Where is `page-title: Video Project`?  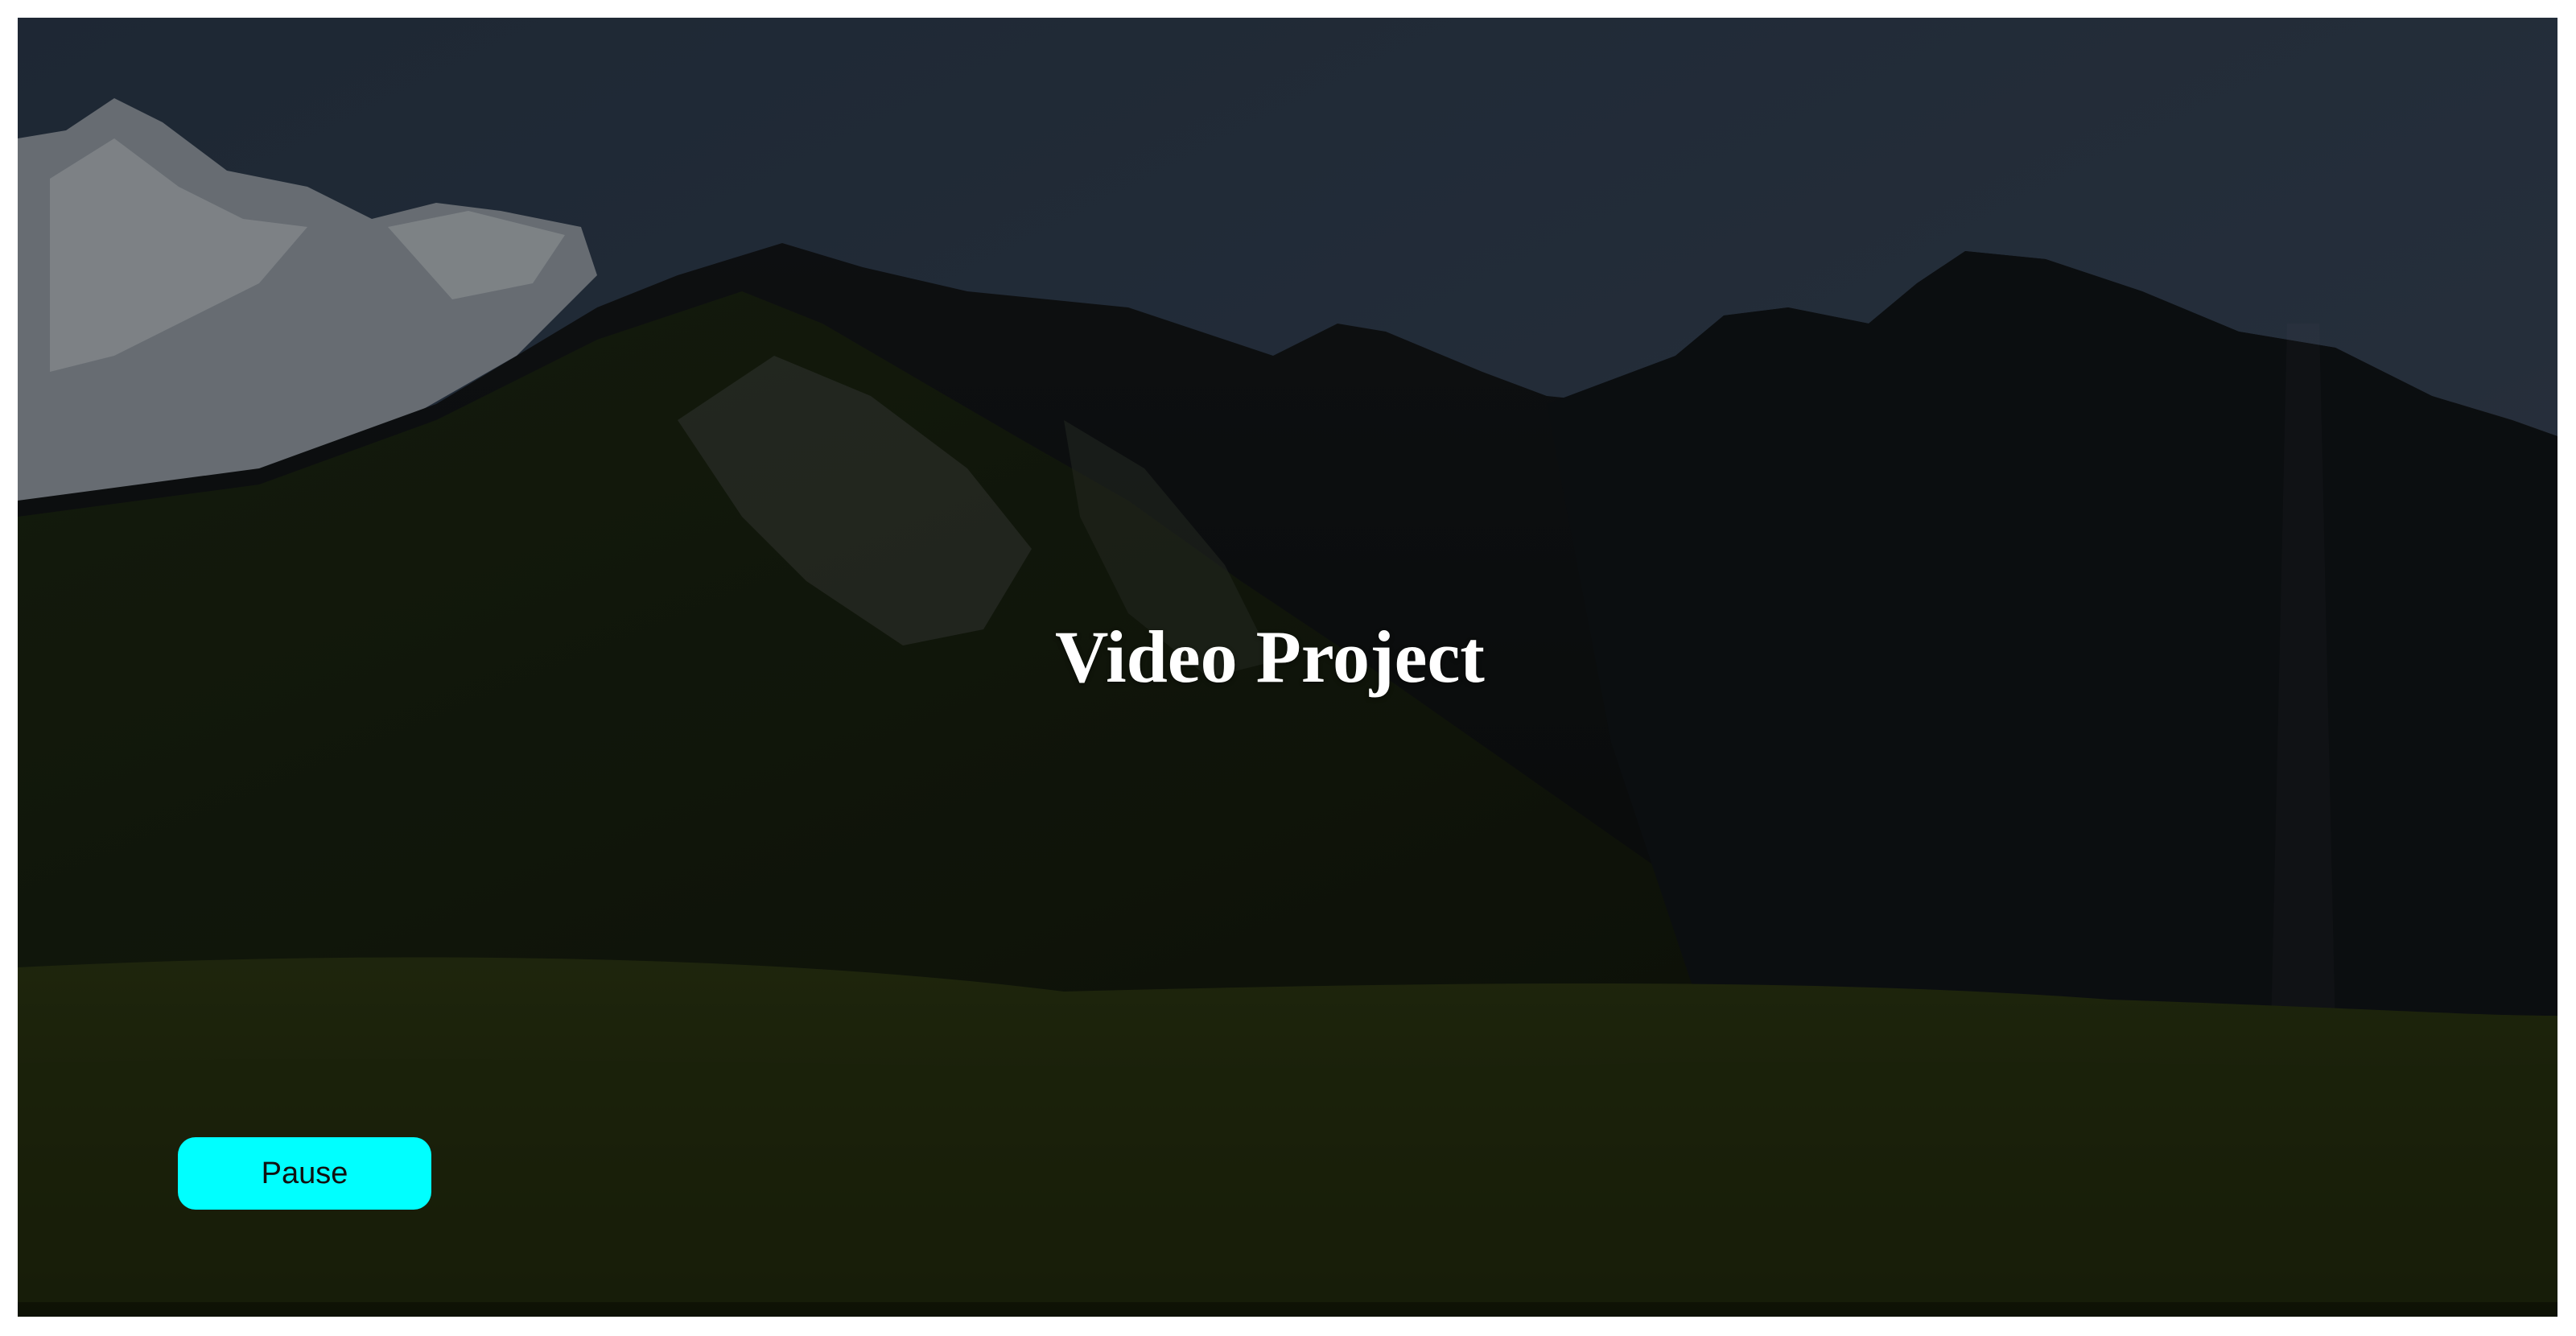
page-title: Video Project is located at coordinates (1270, 657).